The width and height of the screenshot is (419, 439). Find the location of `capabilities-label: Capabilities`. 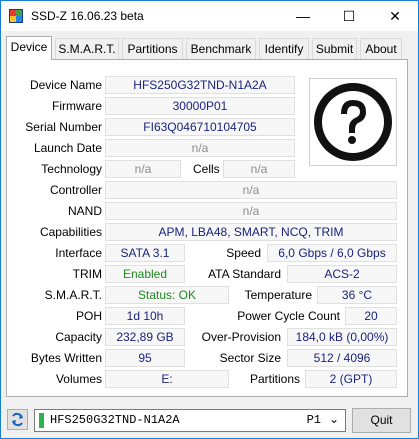

capabilities-label: Capabilities is located at coordinates (70, 232).